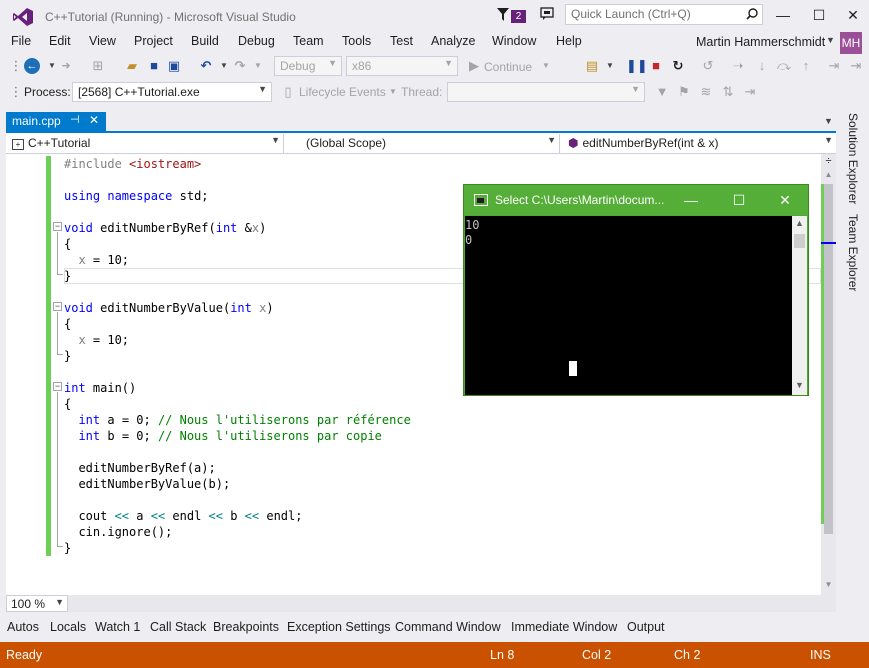  What do you see at coordinates (474, 66) in the screenshot?
I see `play-icon: ▶` at bounding box center [474, 66].